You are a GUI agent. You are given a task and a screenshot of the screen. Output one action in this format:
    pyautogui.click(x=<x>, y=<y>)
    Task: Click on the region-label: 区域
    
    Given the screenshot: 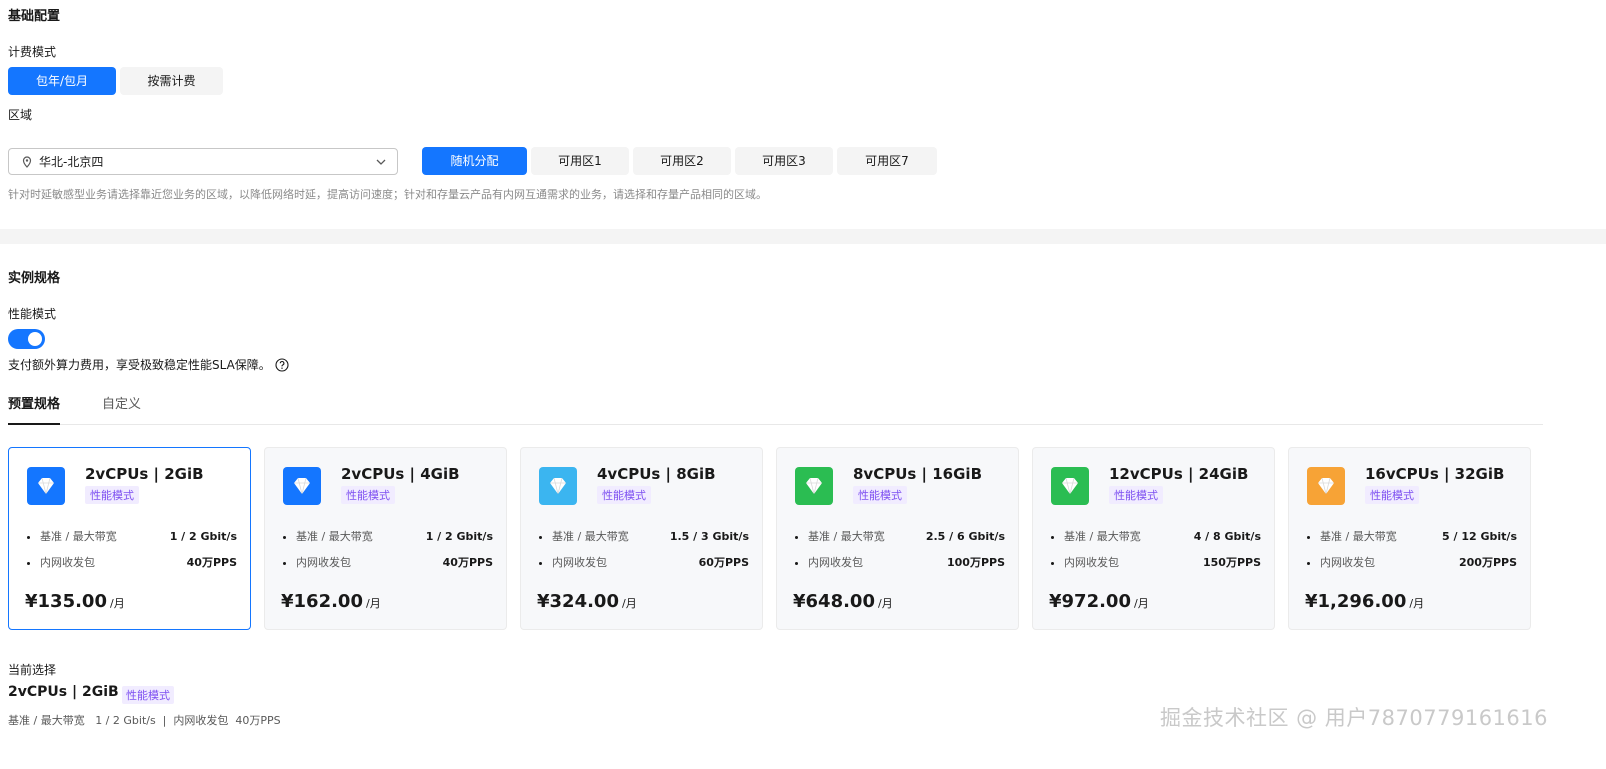 What is the action you would take?
    pyautogui.click(x=20, y=115)
    